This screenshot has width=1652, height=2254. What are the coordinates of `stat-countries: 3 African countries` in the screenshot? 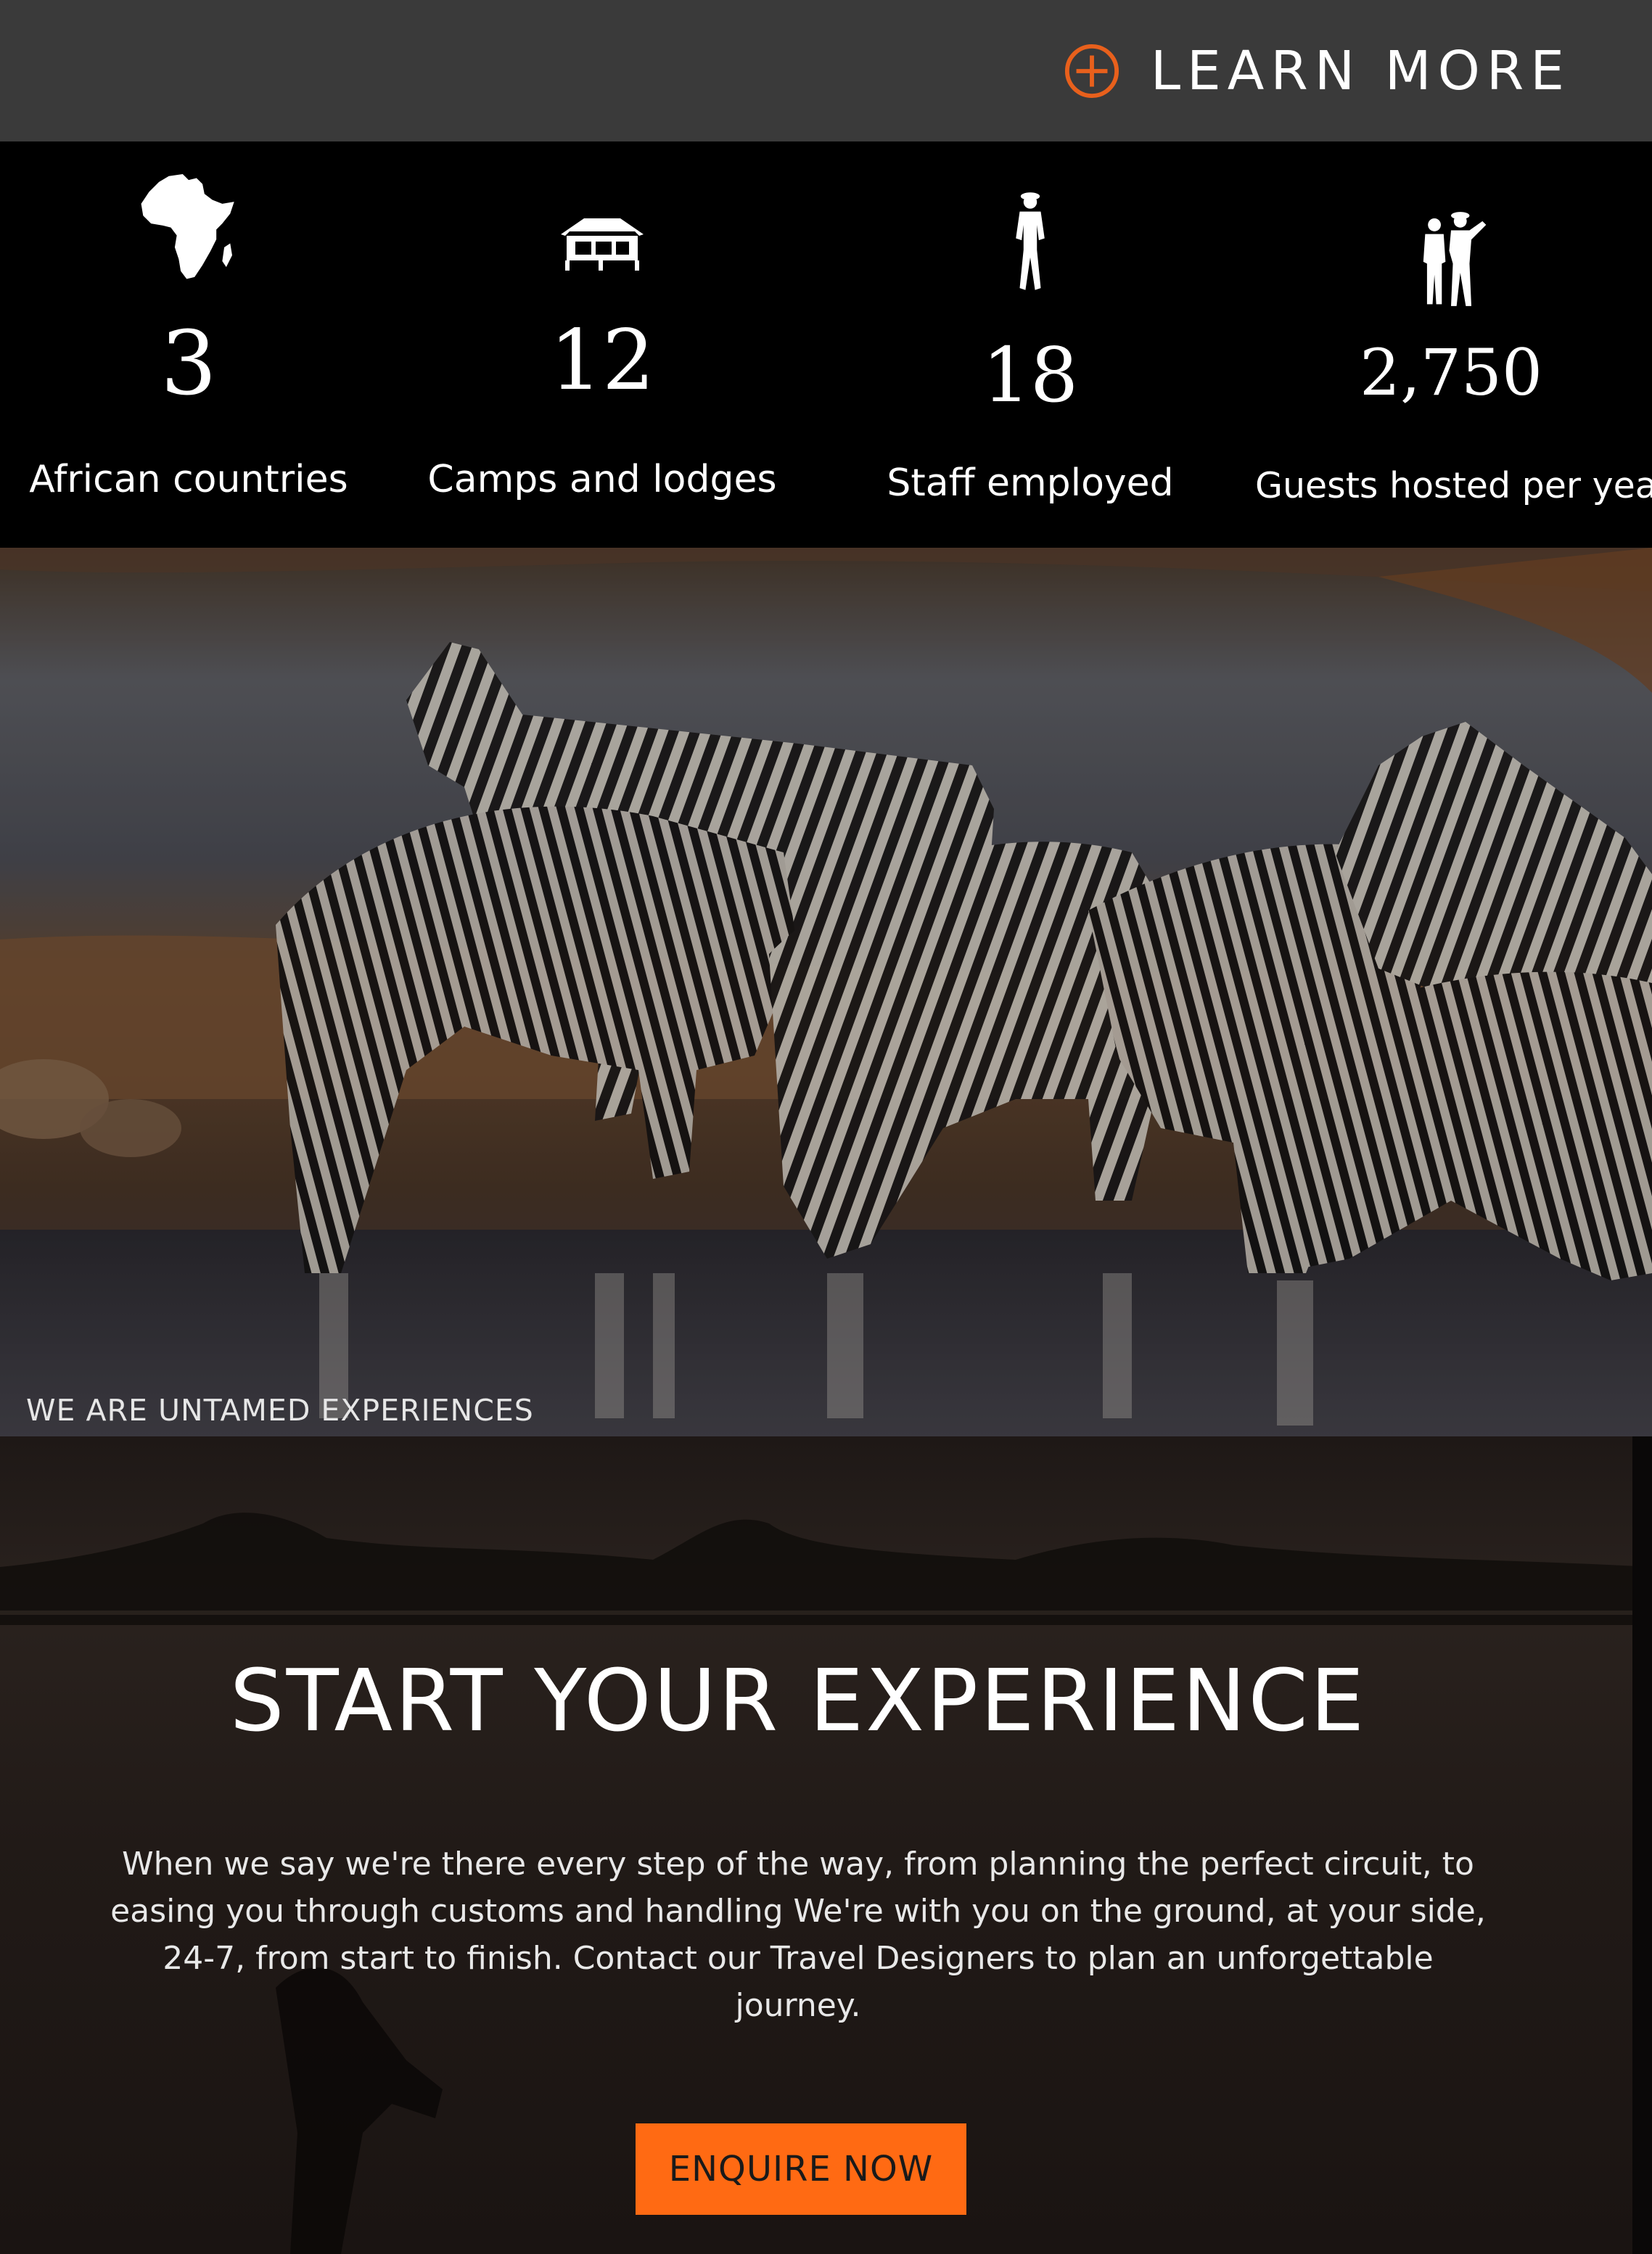 It's located at (189, 344).